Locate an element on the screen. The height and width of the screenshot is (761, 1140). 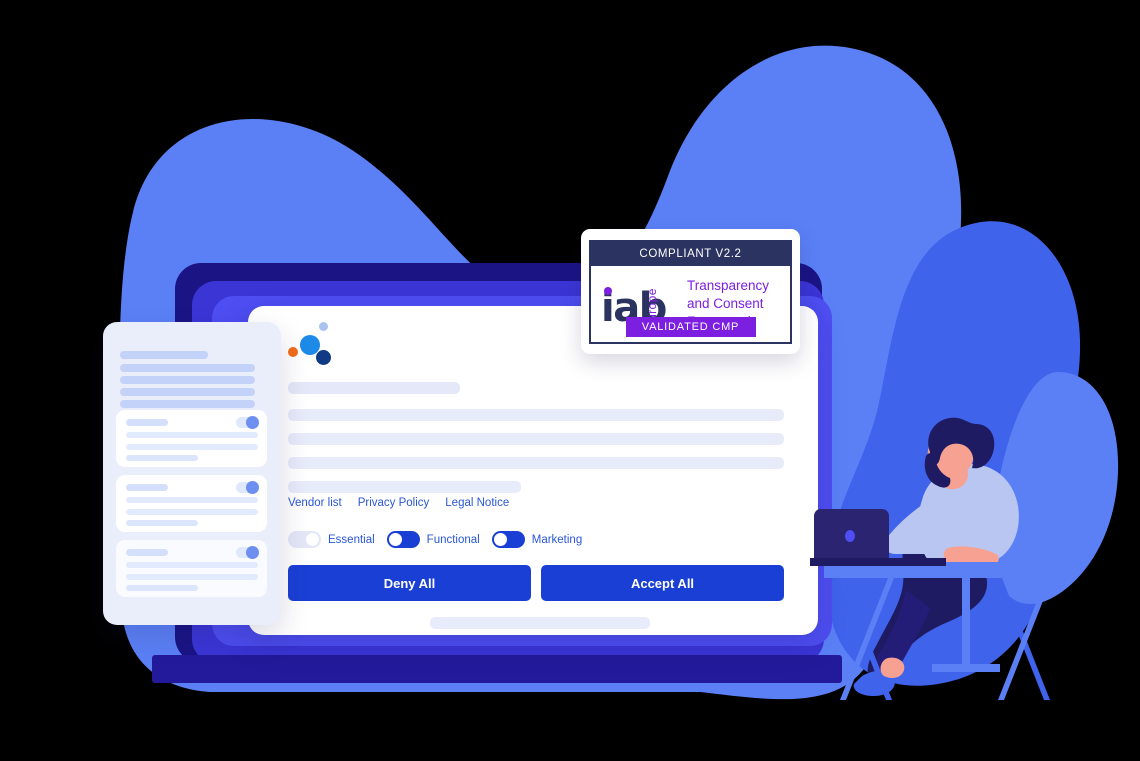
desk-center-support is located at coordinates (966, 623).